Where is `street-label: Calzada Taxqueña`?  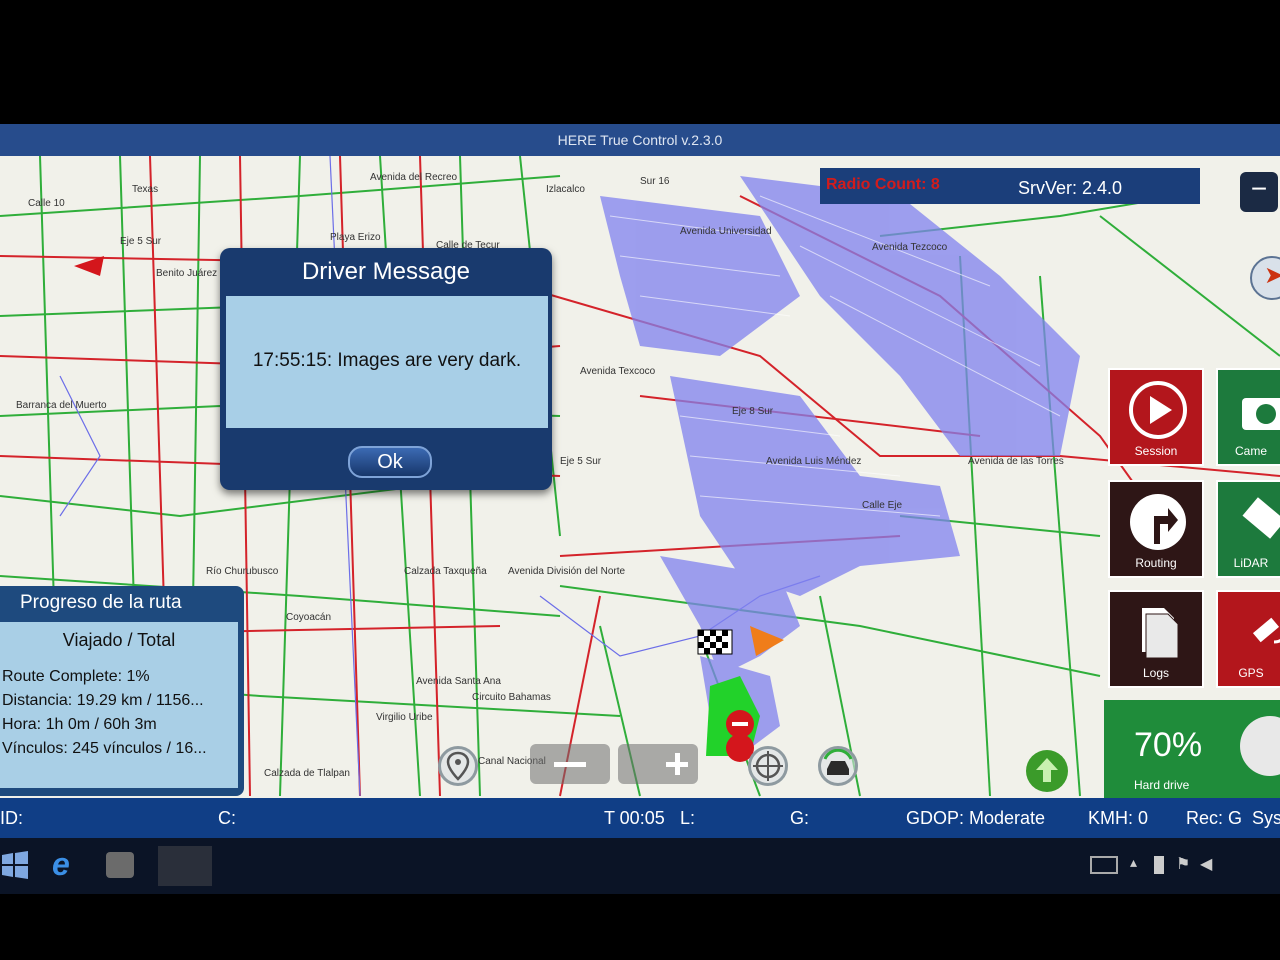 street-label: Calzada Taxqueña is located at coordinates (445, 571).